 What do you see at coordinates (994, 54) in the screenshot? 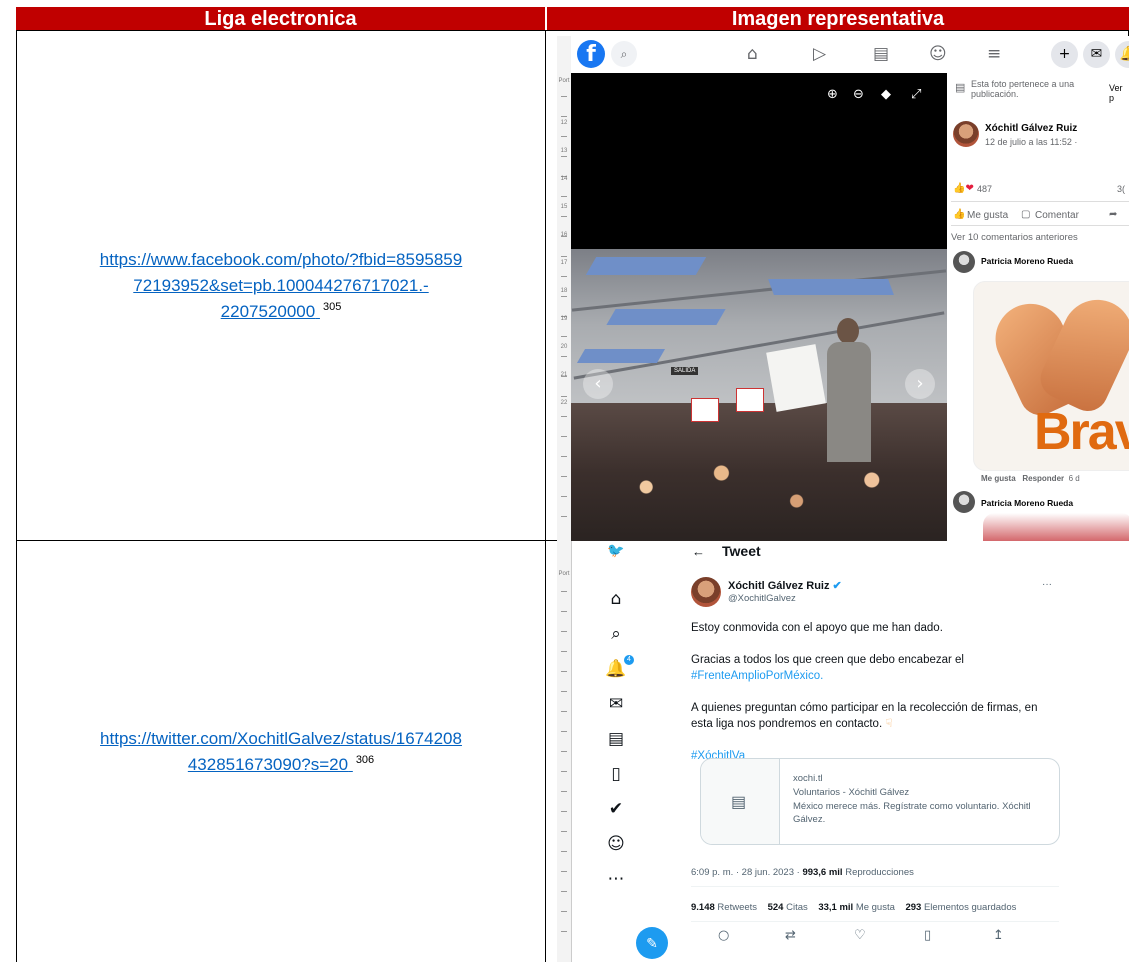
I see `menu-icon: ≡` at bounding box center [994, 54].